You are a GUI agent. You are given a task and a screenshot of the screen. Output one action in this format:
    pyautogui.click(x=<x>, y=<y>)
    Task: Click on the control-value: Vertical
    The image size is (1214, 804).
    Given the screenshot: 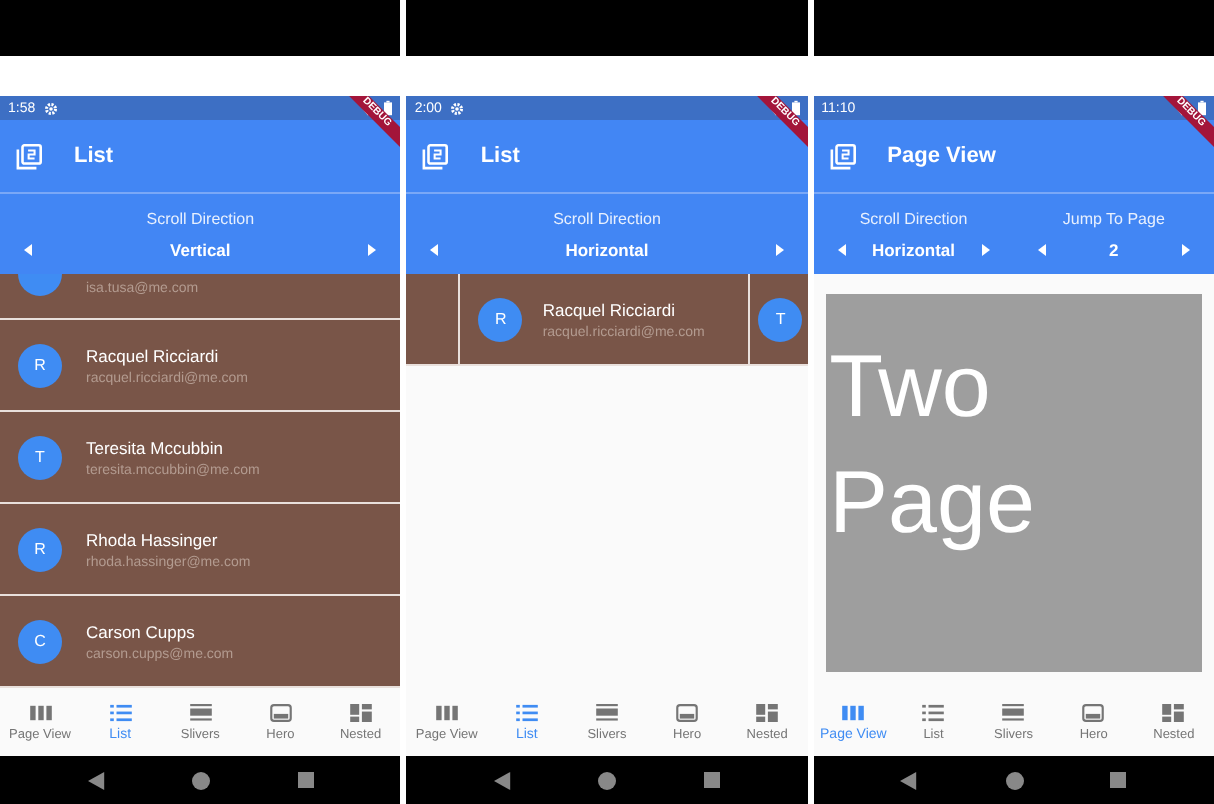 What is the action you would take?
    pyautogui.click(x=200, y=249)
    